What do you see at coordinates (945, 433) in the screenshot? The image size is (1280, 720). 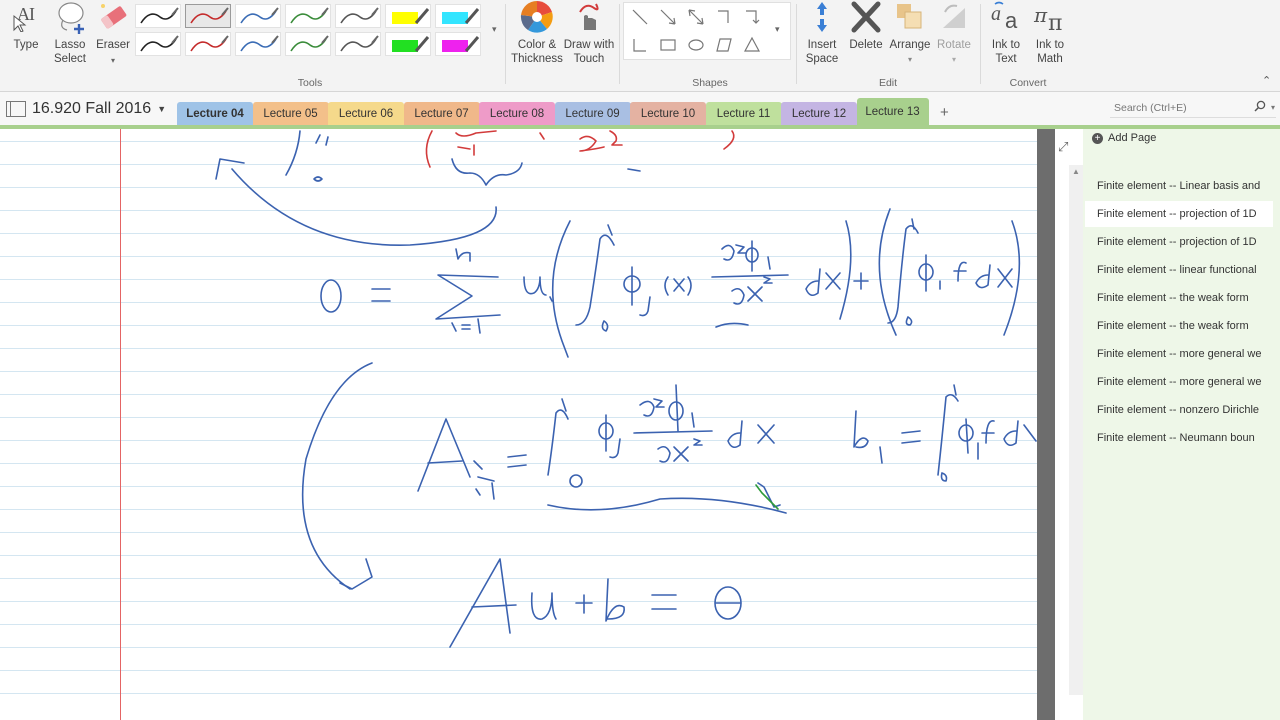 I see `ink-load-definition` at bounding box center [945, 433].